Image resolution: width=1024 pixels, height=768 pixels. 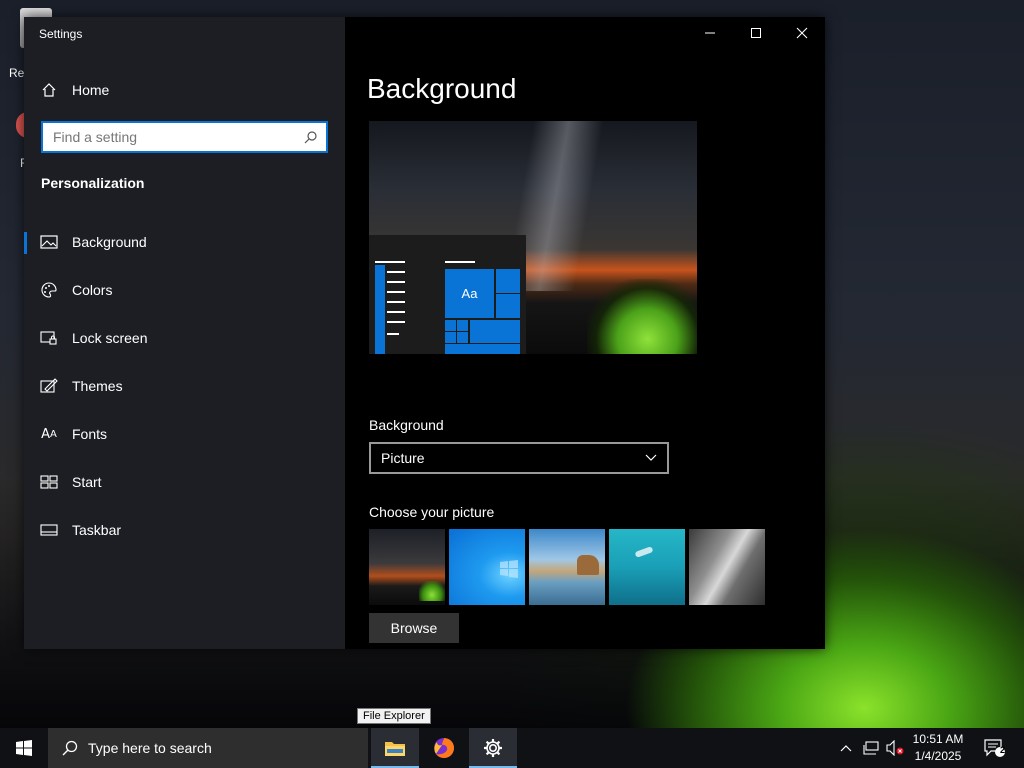 What do you see at coordinates (173, 137) in the screenshot?
I see `settings-search-input` at bounding box center [173, 137].